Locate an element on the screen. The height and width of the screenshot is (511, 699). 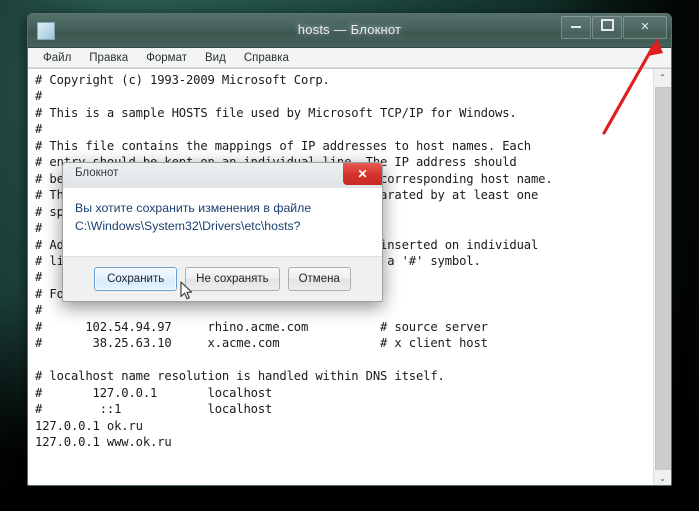
menu-item-view: Вид is located at coordinates (215, 58).